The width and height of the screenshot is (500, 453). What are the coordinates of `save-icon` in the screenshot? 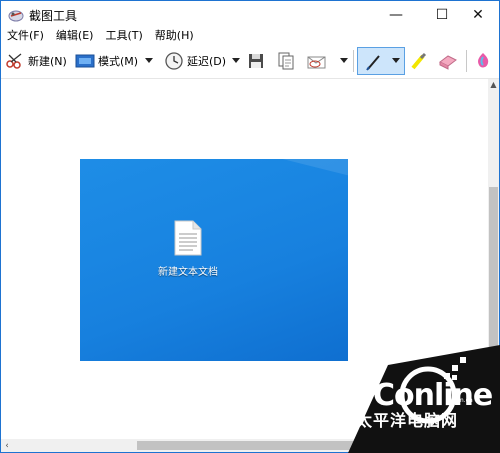 It's located at (256, 61).